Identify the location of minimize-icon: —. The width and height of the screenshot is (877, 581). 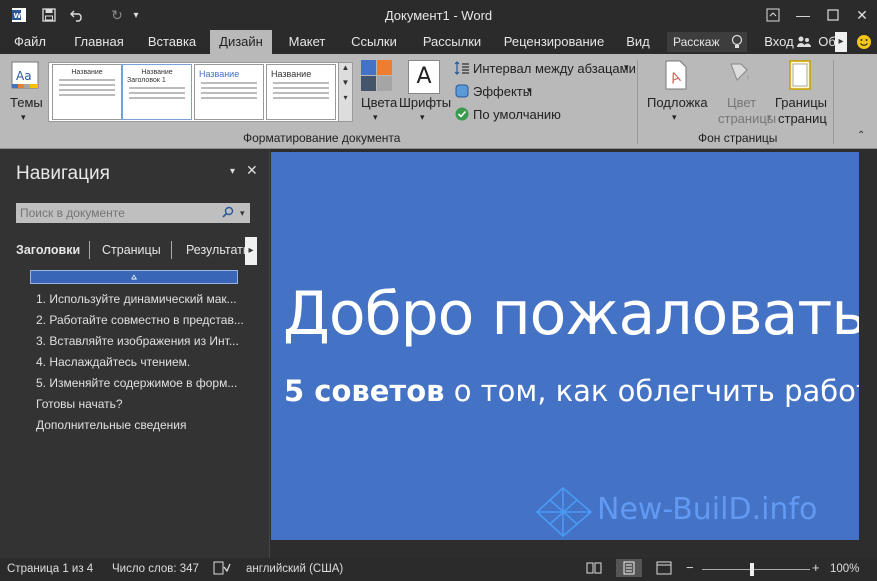
(803, 15).